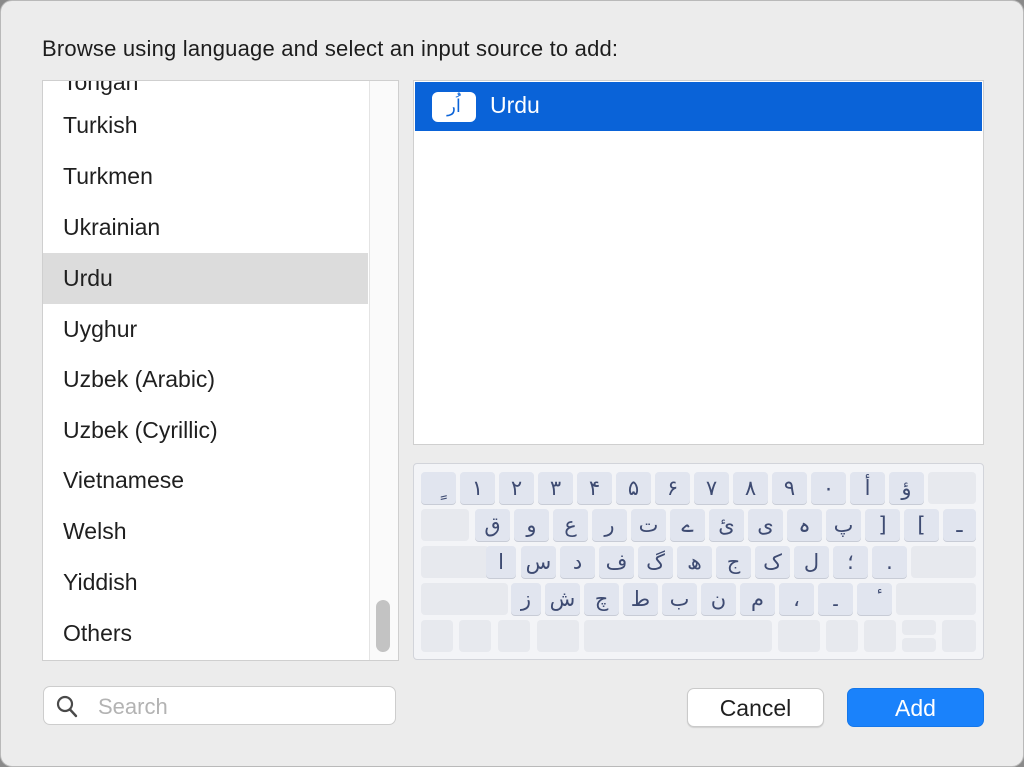 The width and height of the screenshot is (1024, 767). What do you see at coordinates (687, 525) in the screenshot?
I see `keyboard-key: ے` at bounding box center [687, 525].